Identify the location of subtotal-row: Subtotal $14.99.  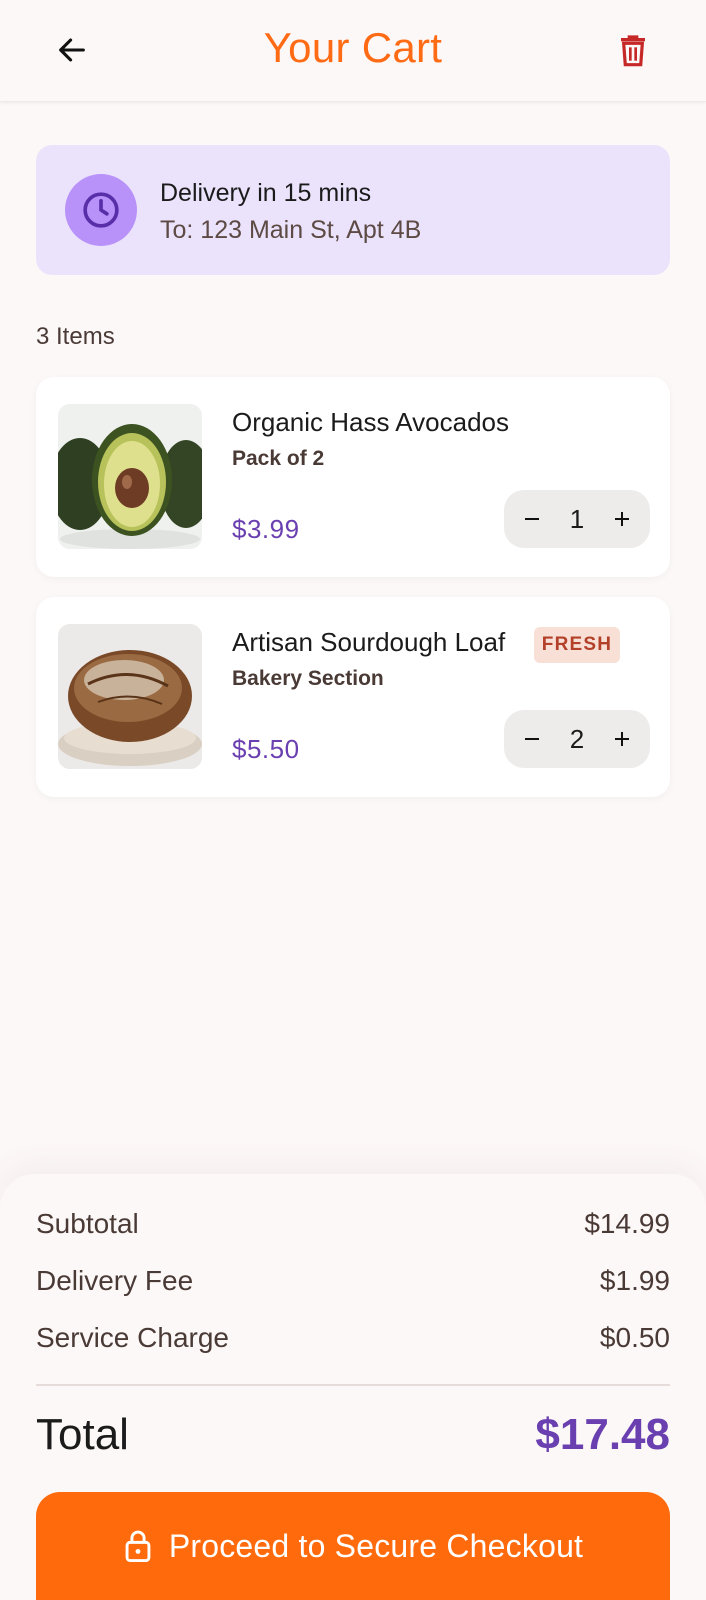
(353, 1224).